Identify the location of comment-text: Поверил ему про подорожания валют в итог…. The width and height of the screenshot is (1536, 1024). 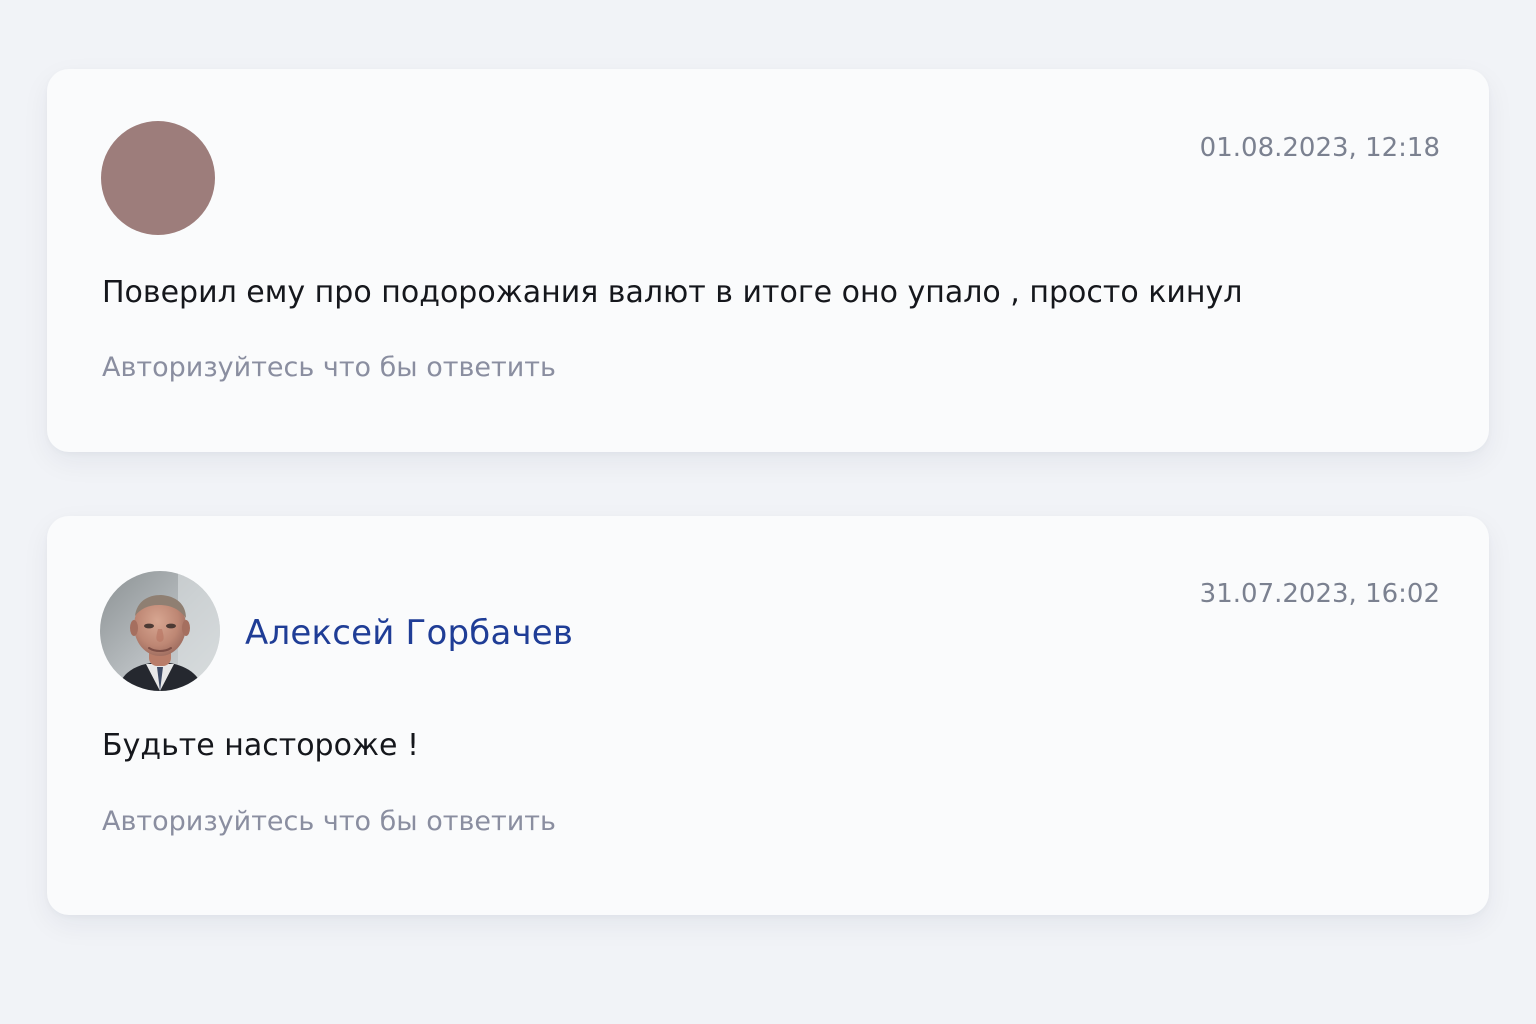
(672, 292).